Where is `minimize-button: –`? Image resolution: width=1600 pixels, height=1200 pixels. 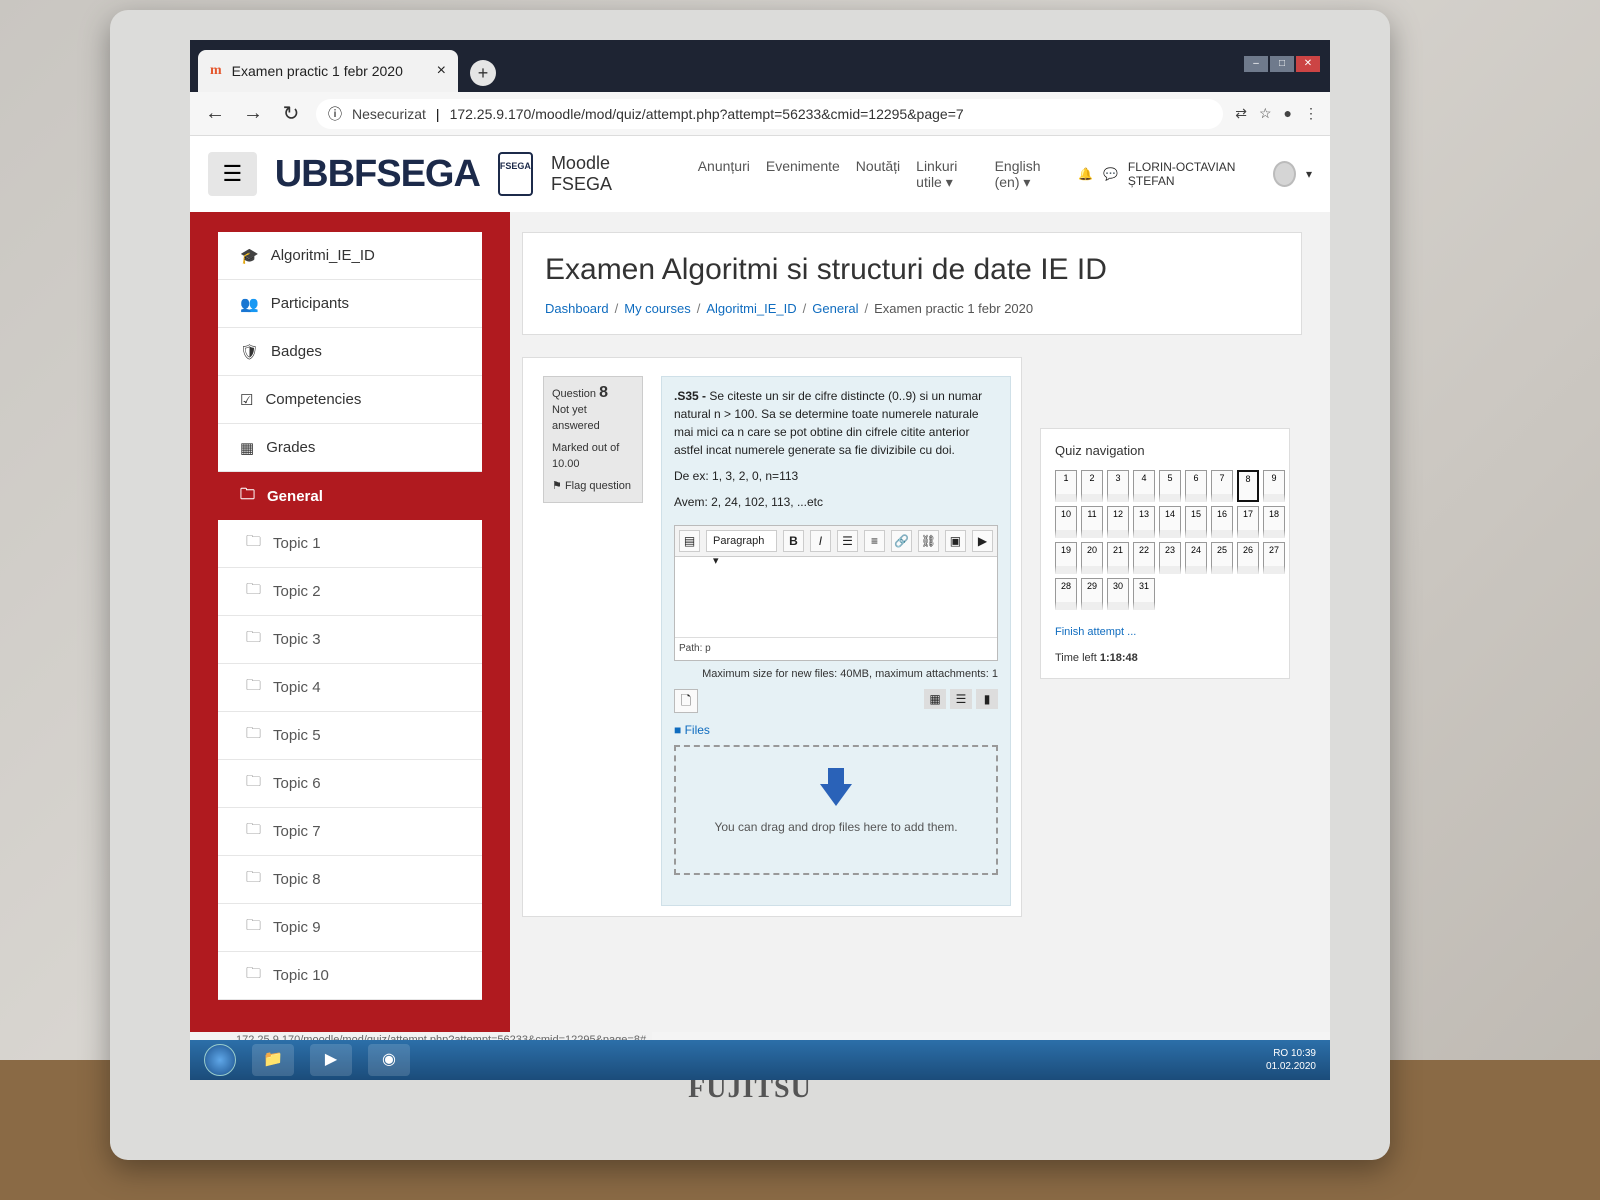
minimize-button: – is located at coordinates (1256, 64).